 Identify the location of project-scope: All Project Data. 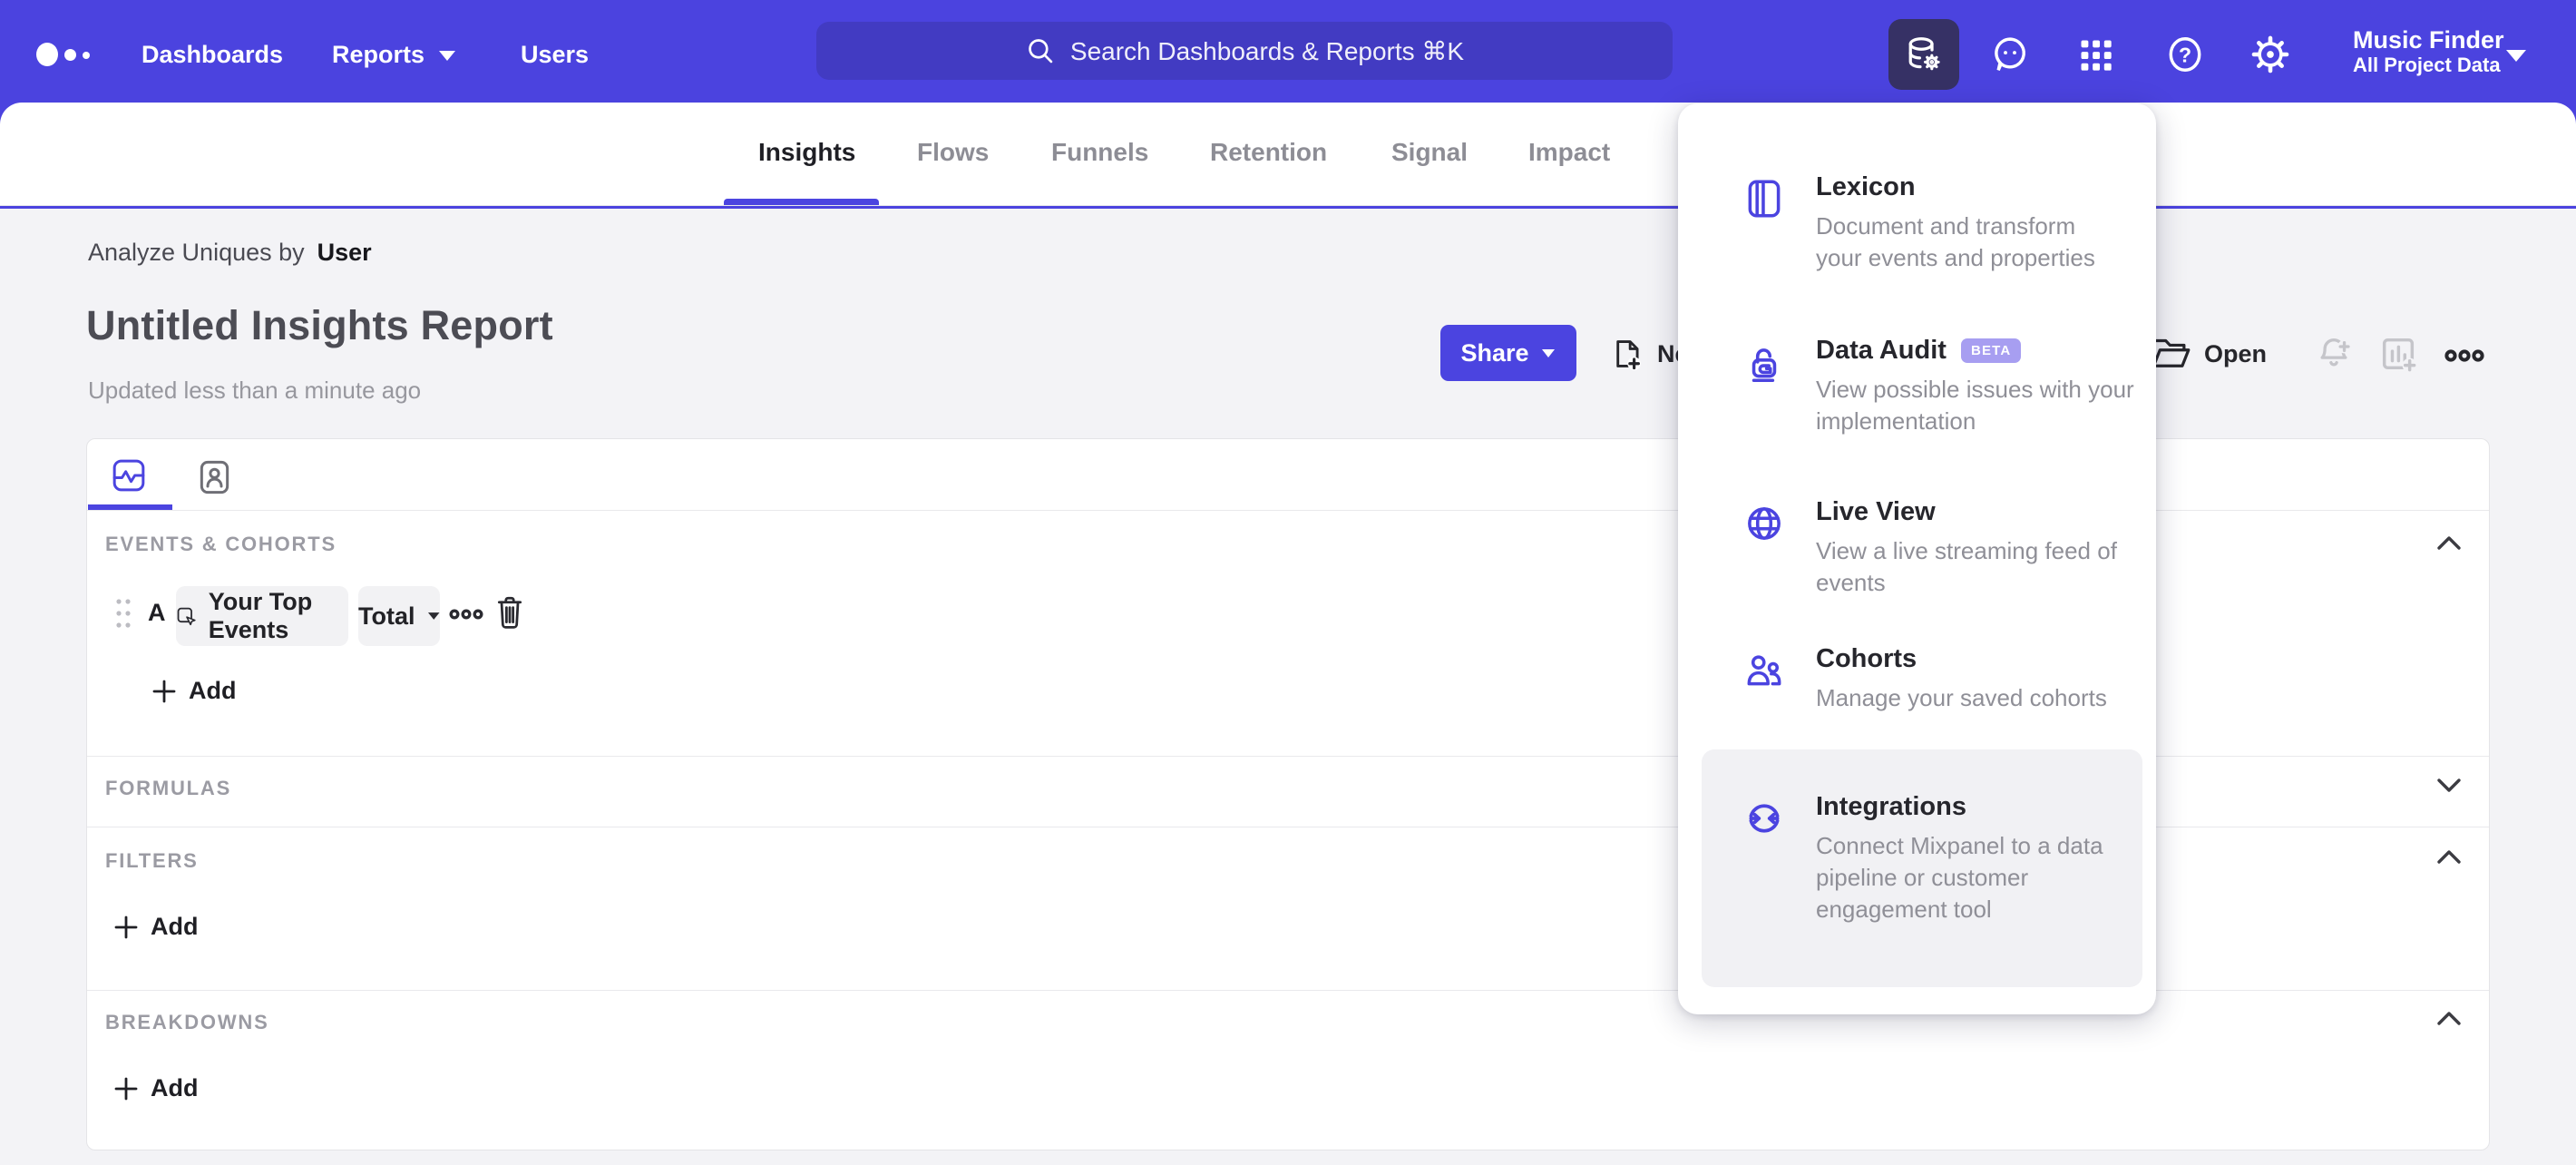
(2427, 65).